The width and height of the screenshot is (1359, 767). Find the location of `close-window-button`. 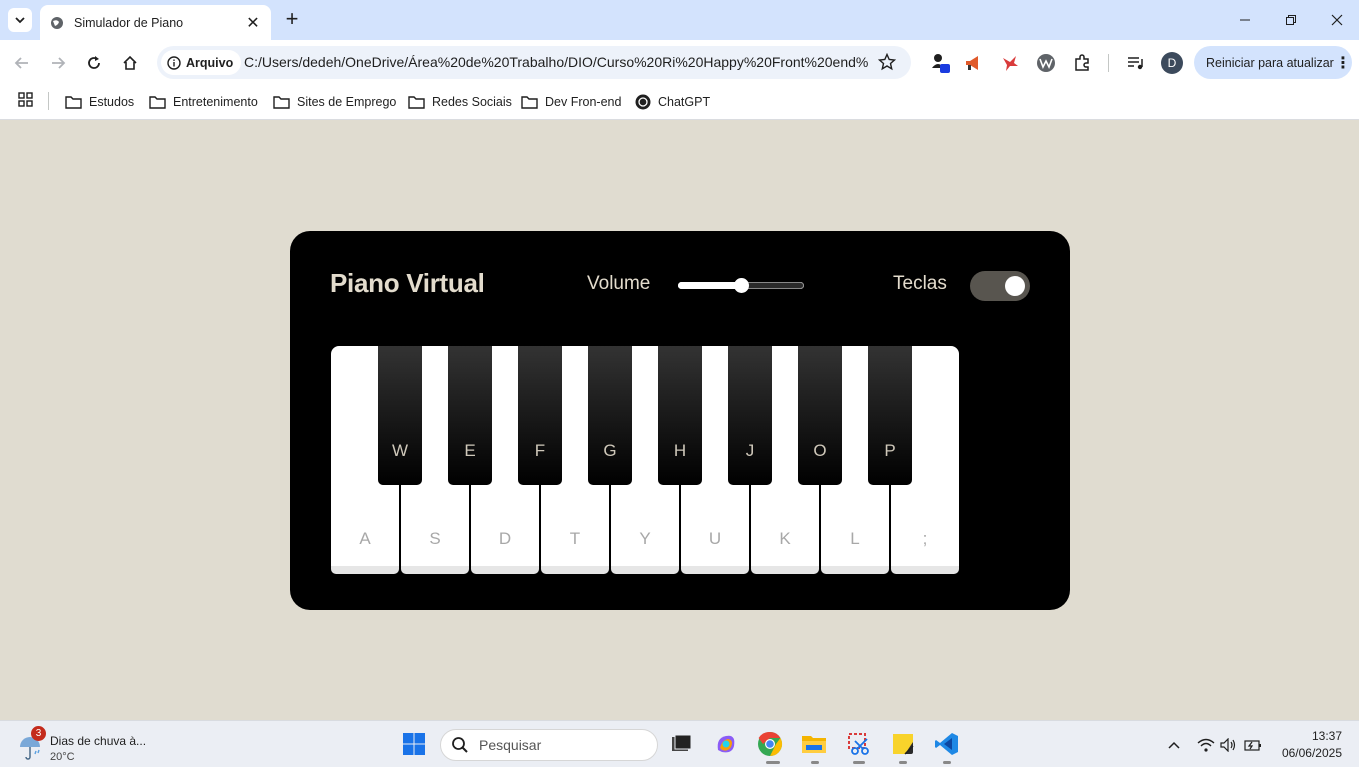

close-window-button is located at coordinates (1337, 20).